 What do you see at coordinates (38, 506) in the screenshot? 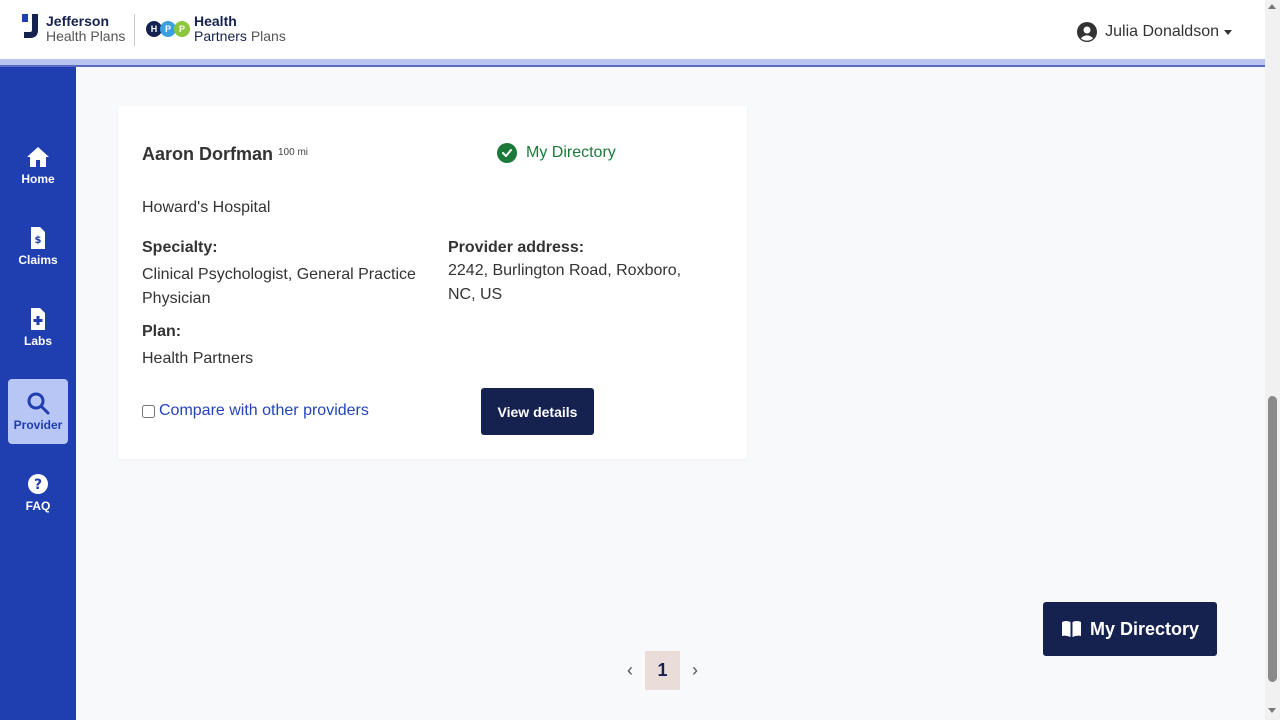
I see `sidebar-item-label: FAQ` at bounding box center [38, 506].